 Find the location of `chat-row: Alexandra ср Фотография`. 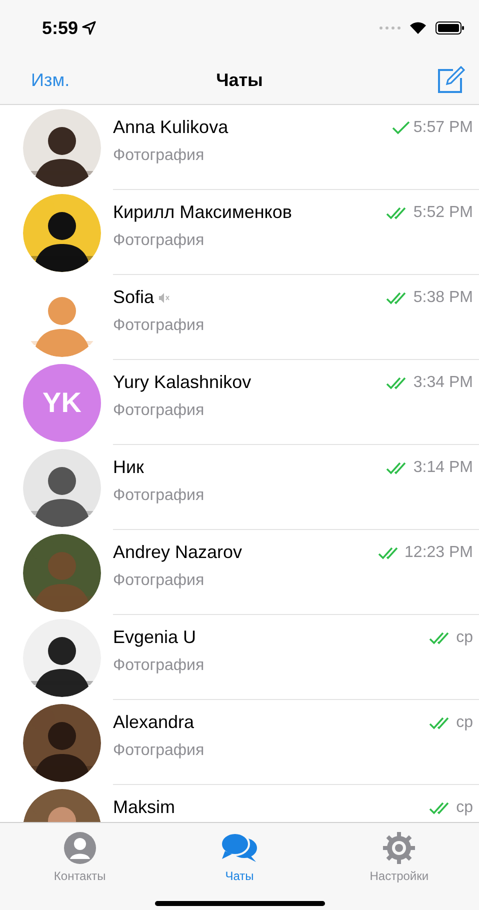

chat-row: Alexandra ср Фотография is located at coordinates (239, 742).